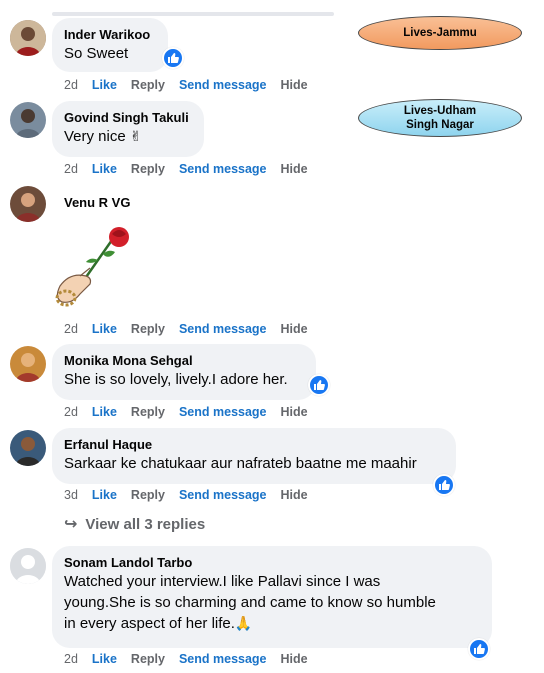 The width and height of the screenshot is (544, 673). Describe the element at coordinates (272, 562) in the screenshot. I see `commenter-name: Sonam Landol Tarbo` at that location.